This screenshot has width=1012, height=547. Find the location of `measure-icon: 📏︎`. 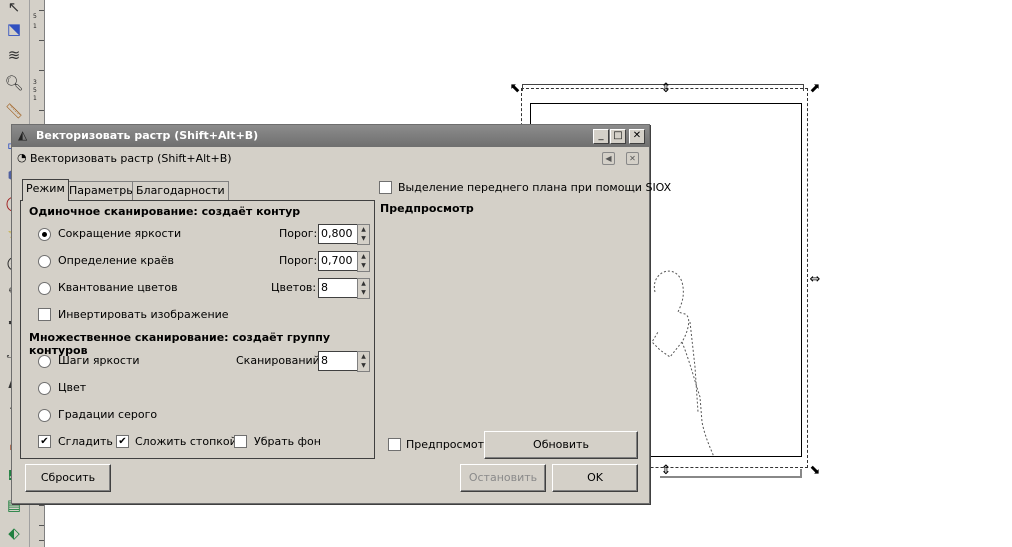

measure-icon: 📏︎ is located at coordinates (14, 111).